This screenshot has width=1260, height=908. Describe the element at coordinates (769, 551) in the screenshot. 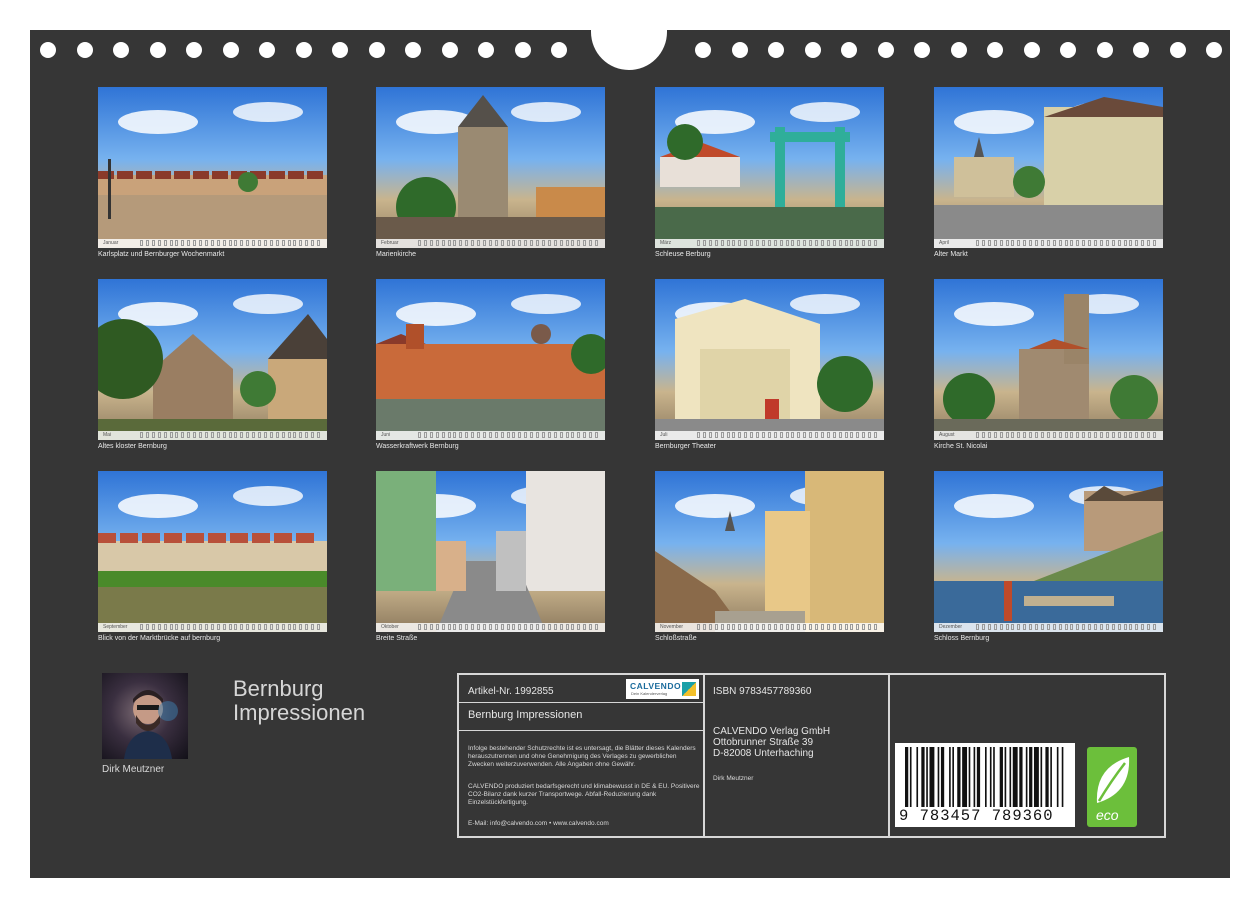

I see `photo-castle-street: November` at that location.